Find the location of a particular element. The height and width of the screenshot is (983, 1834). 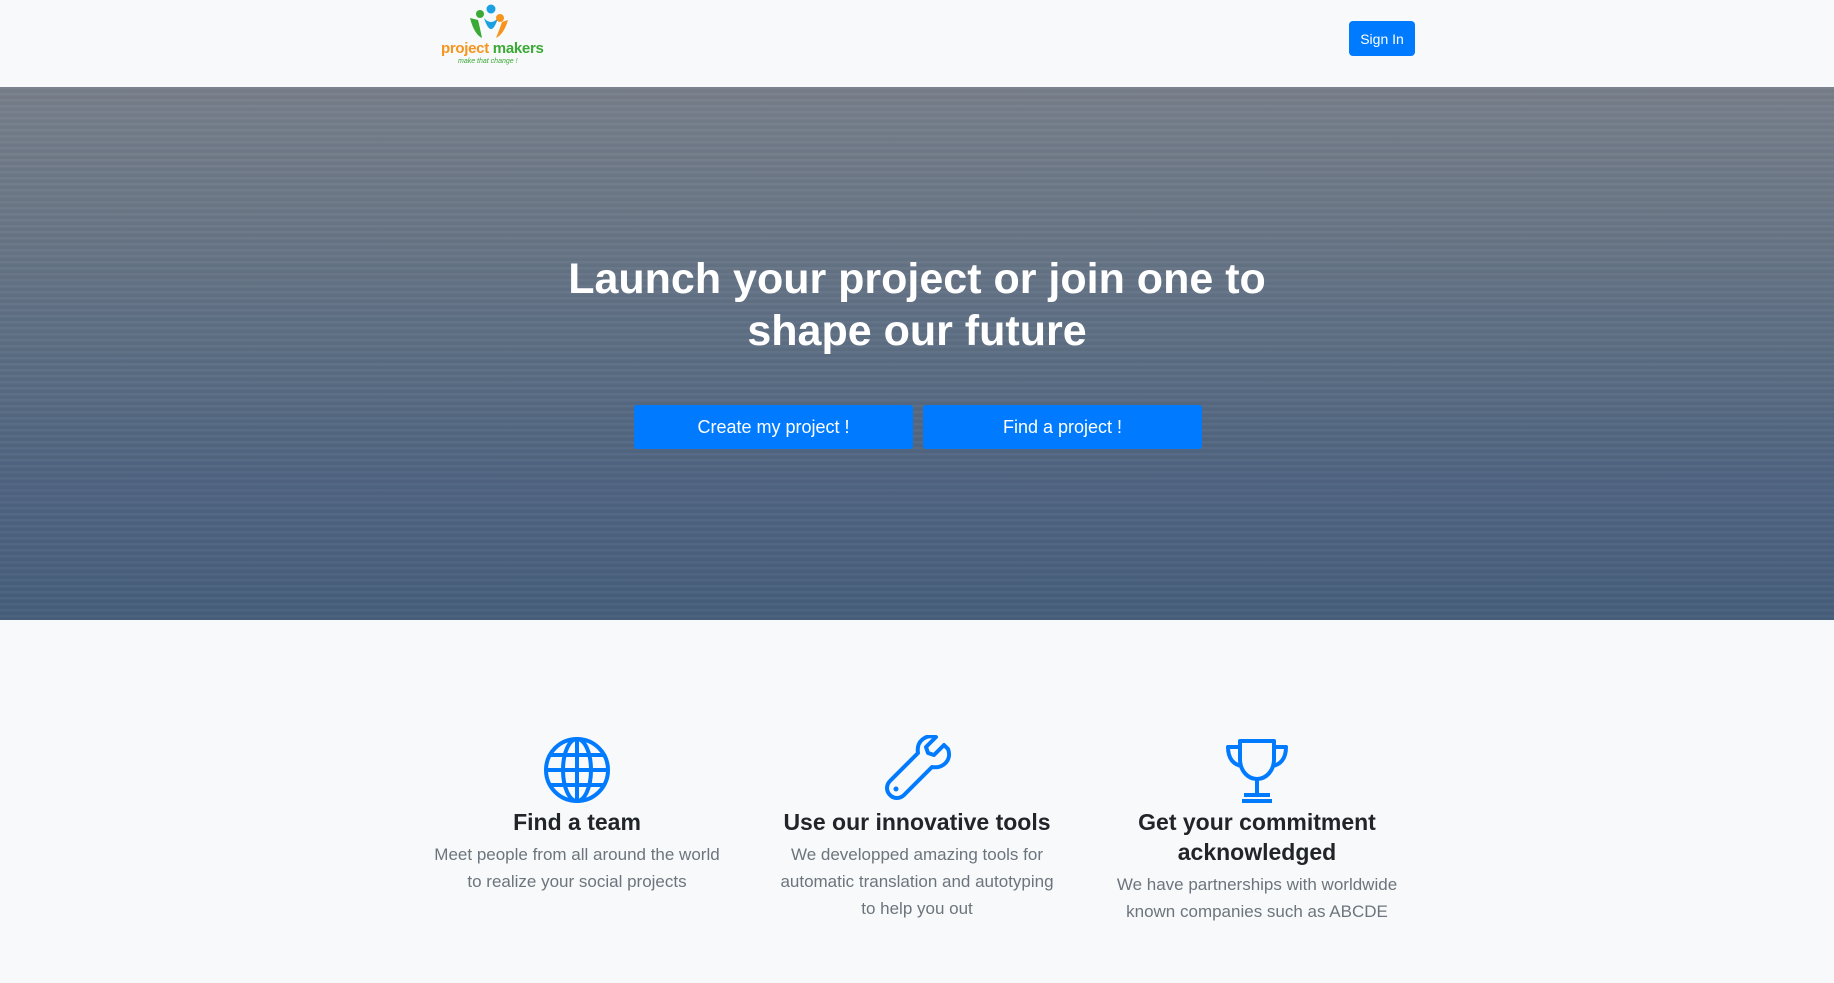

feature-title: Use our innovative tools is located at coordinates (917, 822).